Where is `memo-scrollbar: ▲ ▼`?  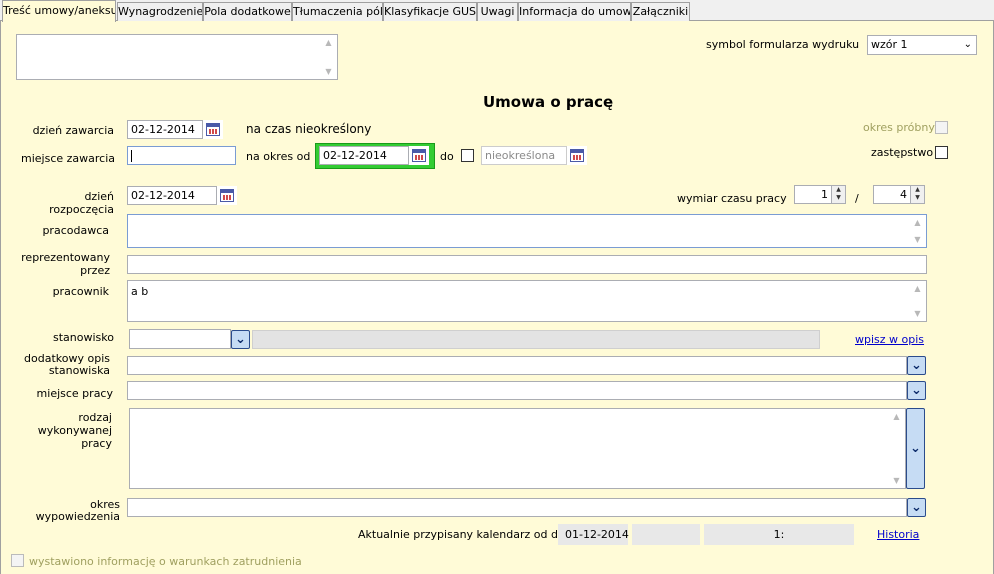
memo-scrollbar: ▲ ▼ is located at coordinates (328, 57).